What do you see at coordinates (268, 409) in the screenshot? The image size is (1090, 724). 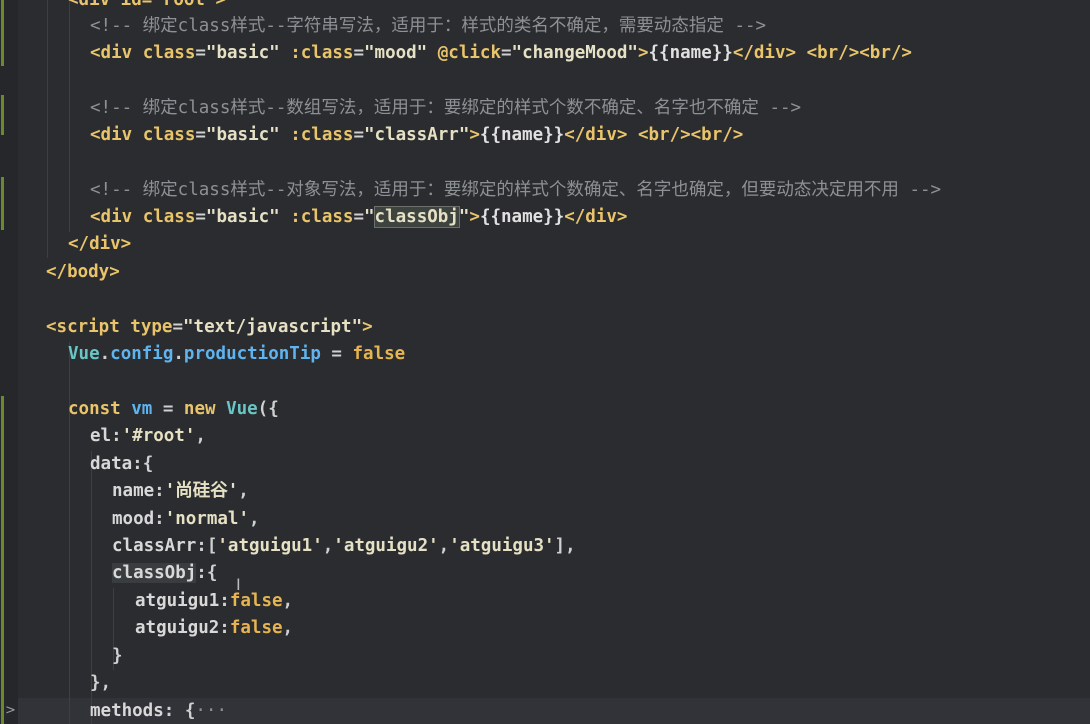 I see `code-token: ({` at bounding box center [268, 409].